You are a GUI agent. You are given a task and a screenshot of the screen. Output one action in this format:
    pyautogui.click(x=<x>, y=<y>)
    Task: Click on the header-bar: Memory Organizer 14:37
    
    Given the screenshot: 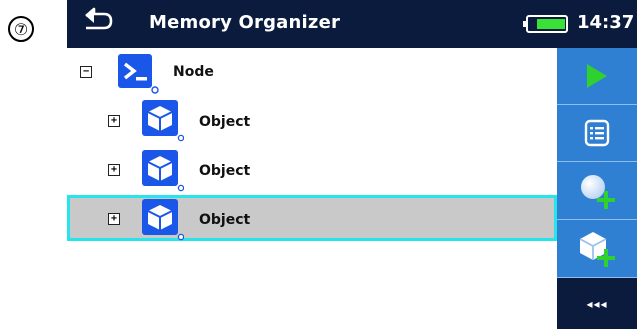 What is the action you would take?
    pyautogui.click(x=352, y=24)
    